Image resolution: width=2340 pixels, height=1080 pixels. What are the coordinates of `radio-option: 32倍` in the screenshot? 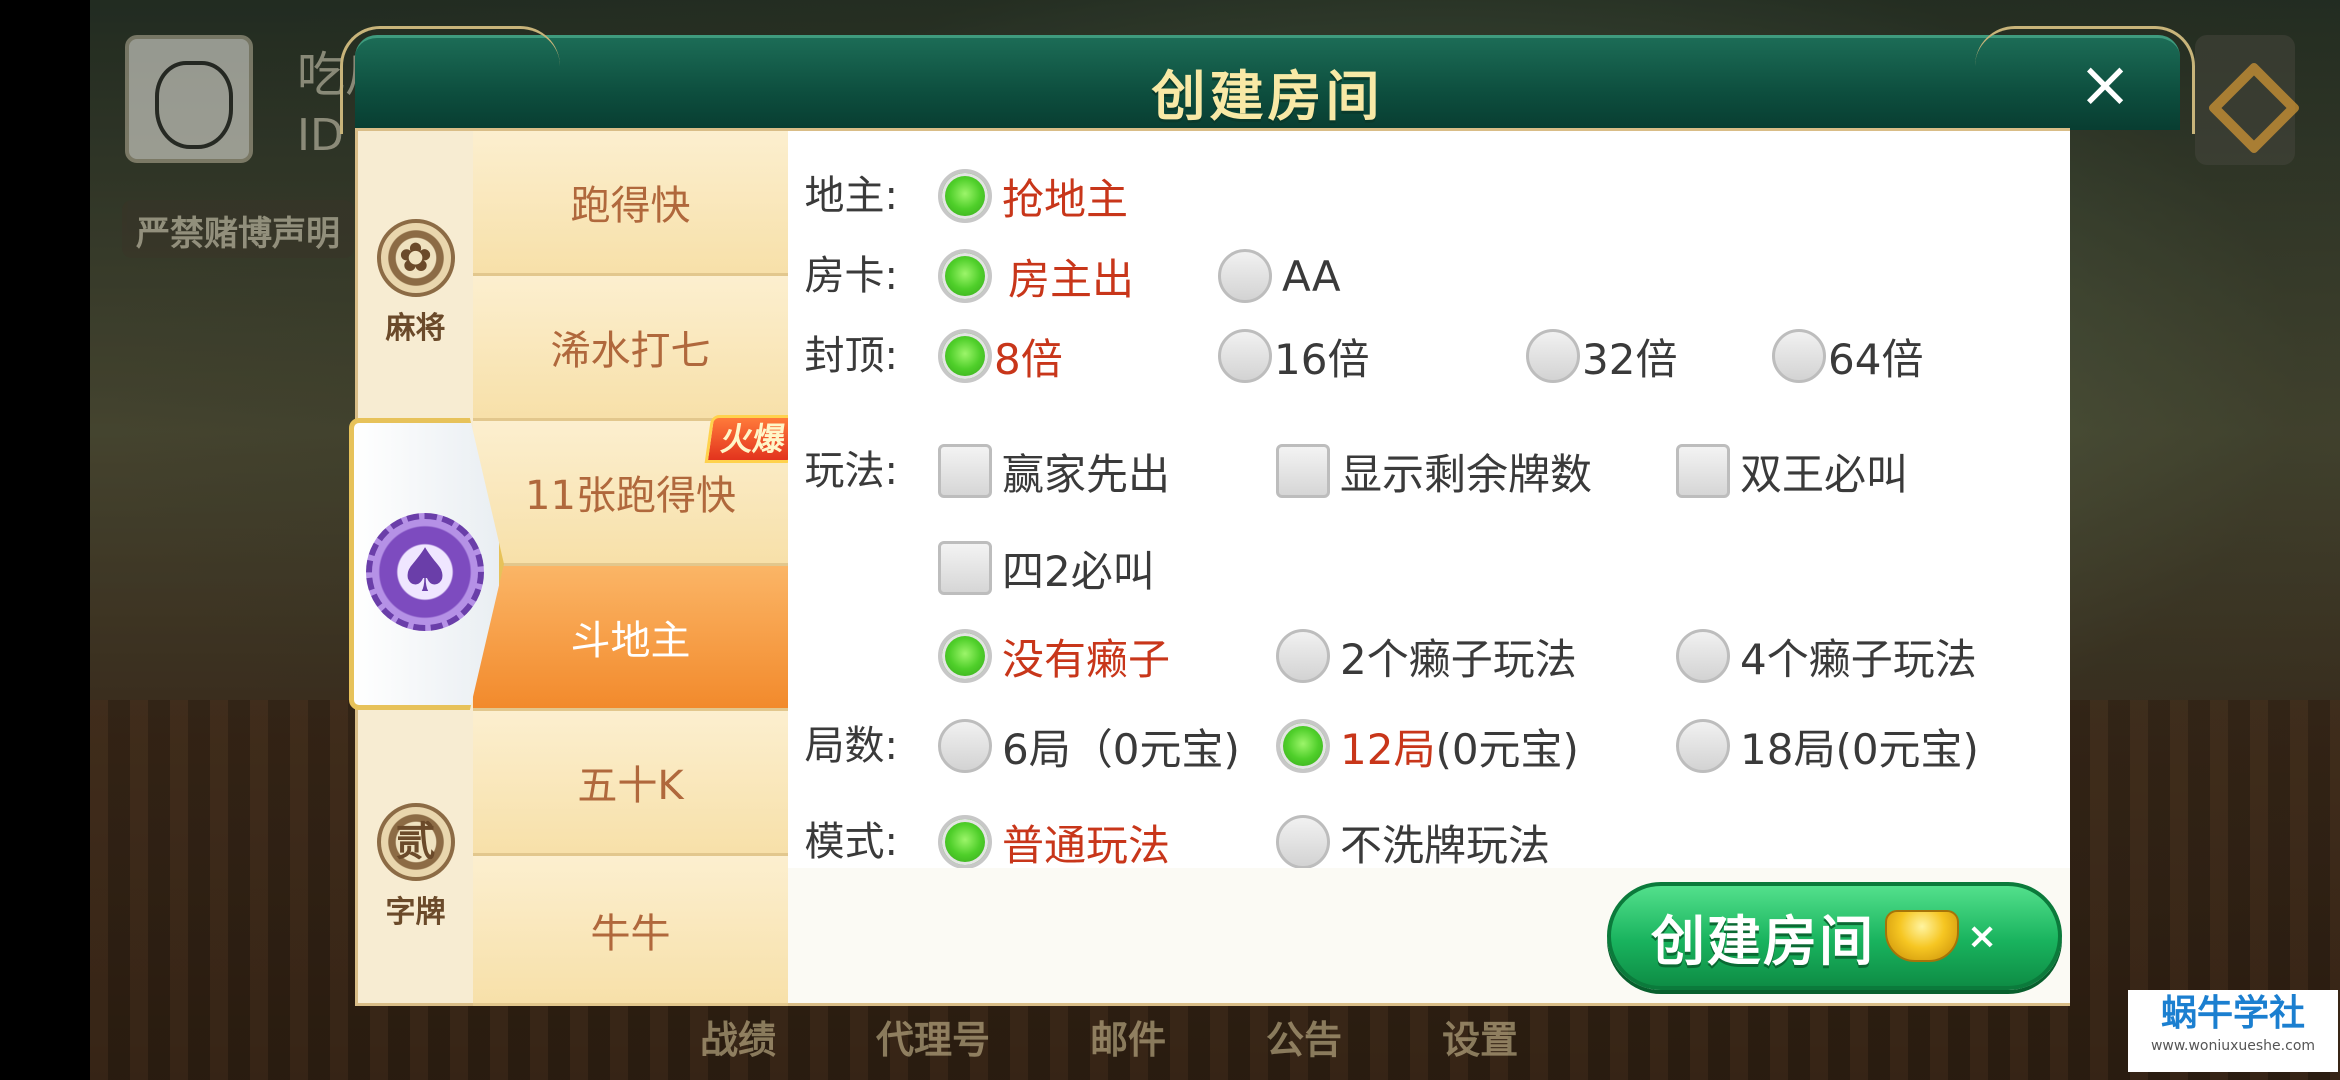 It's located at (1601, 356).